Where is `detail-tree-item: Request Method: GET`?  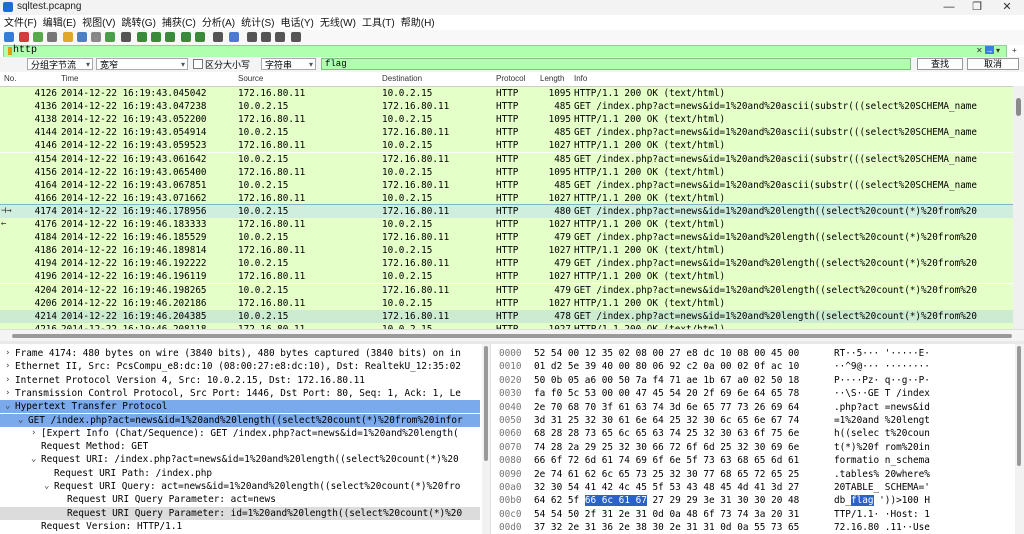 detail-tree-item: Request Method: GET is located at coordinates (240, 446).